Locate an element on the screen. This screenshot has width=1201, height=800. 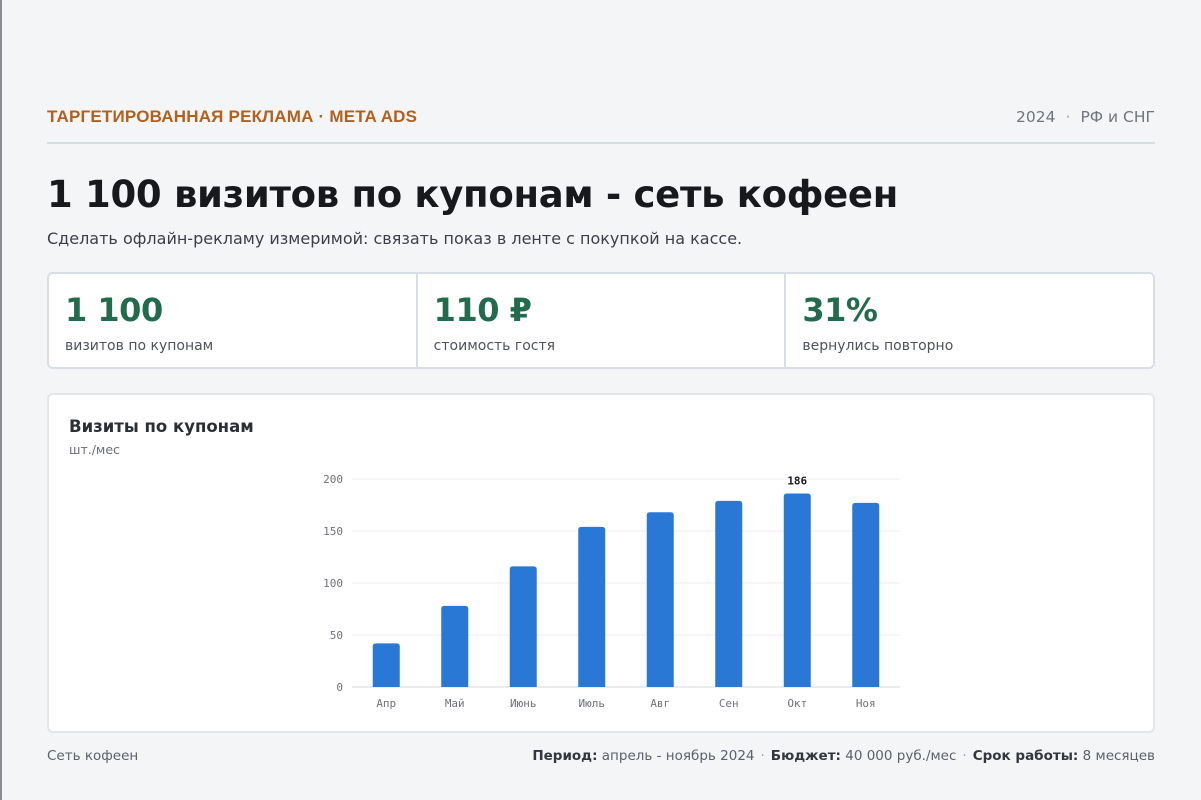
duration-value: 8 месяцев is located at coordinates (1118, 756).